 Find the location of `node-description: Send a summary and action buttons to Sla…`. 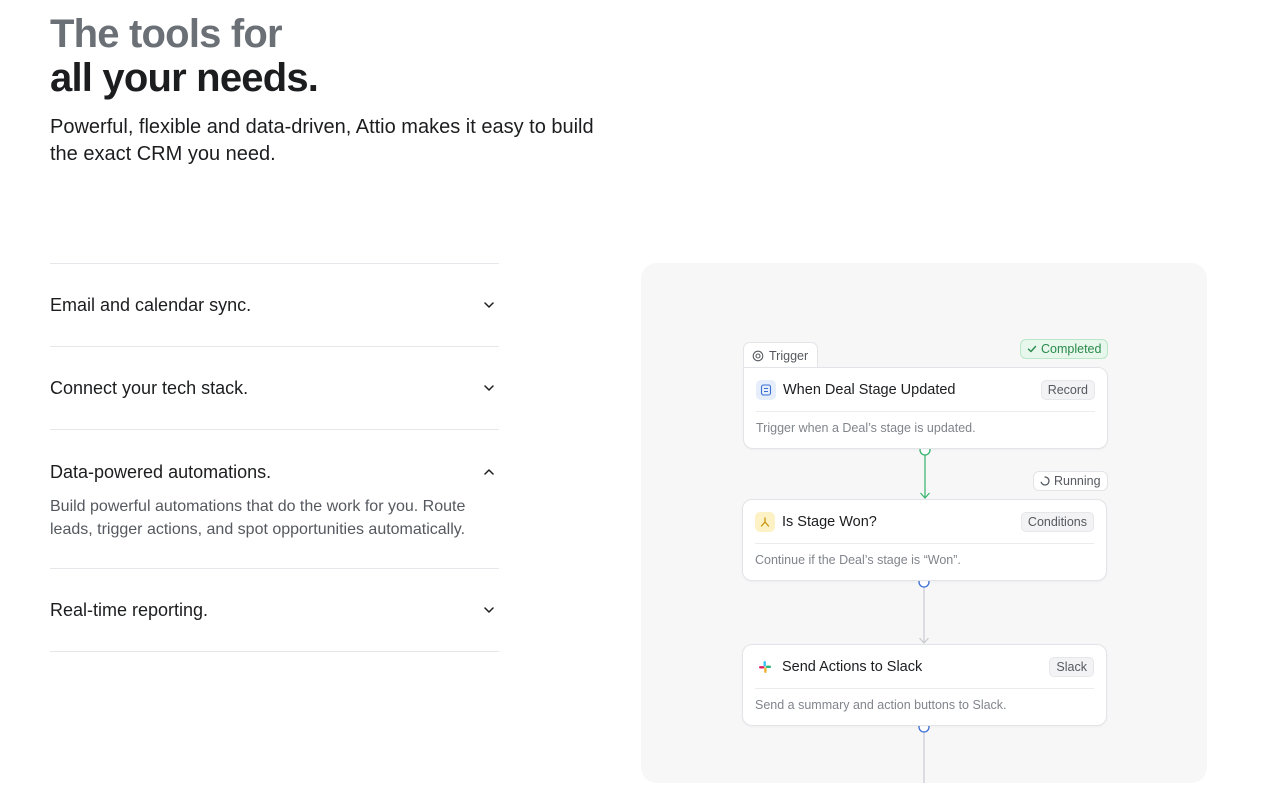

node-description: Send a summary and action buttons to Sla… is located at coordinates (881, 705).